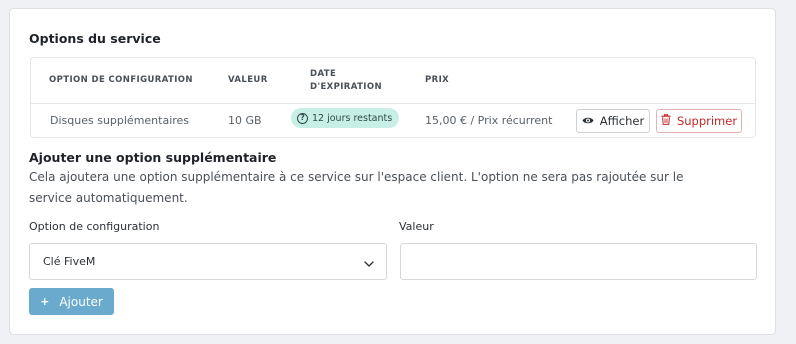 This screenshot has height=344, width=796. I want to click on delete-button: Supprimer, so click(699, 121).